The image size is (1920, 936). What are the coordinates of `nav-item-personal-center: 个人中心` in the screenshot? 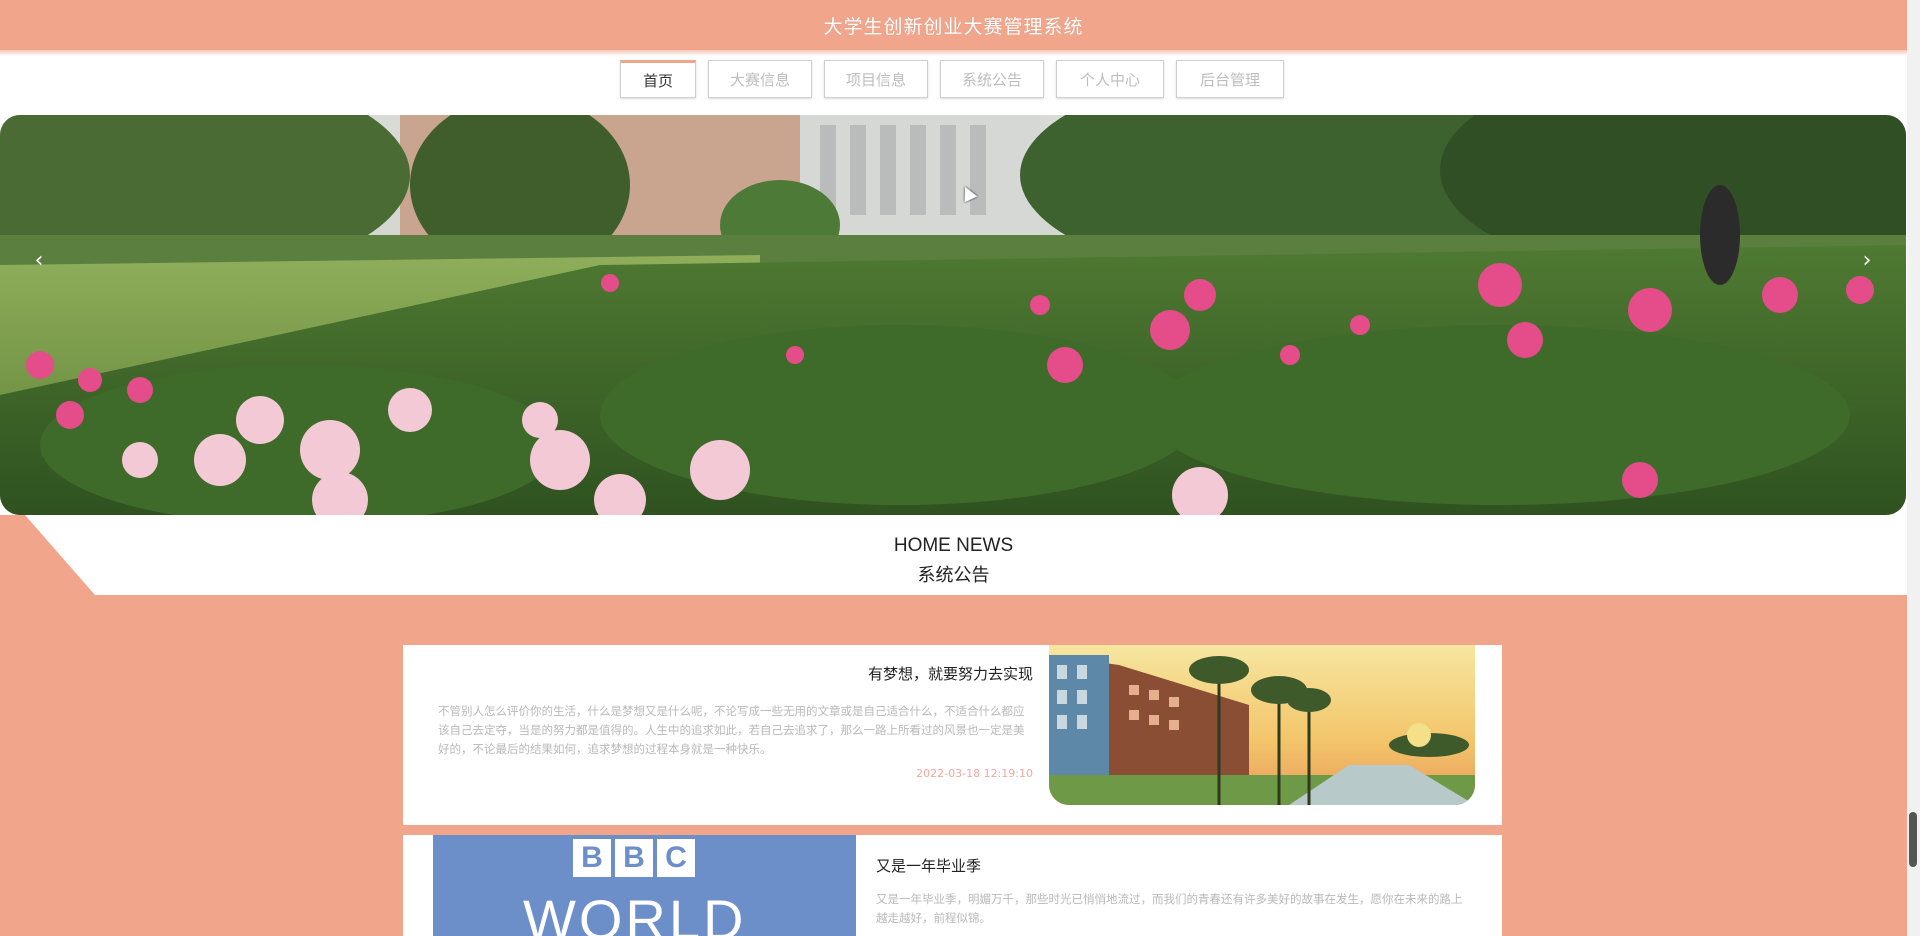 It's located at (1110, 79).